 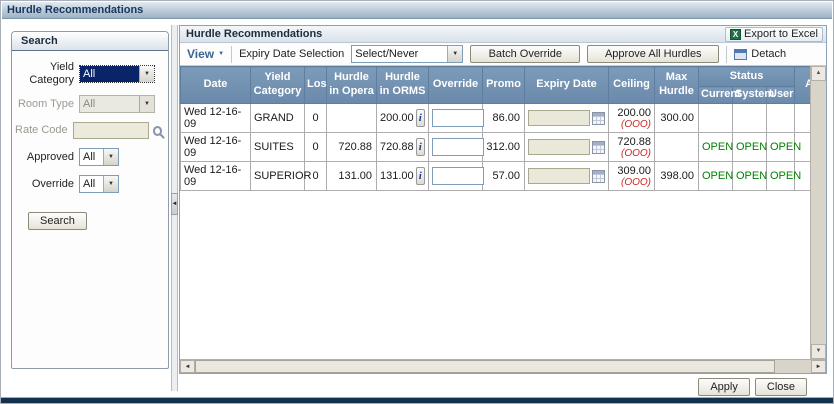 What do you see at coordinates (495, 176) in the screenshot?
I see `table-row: Wed 12-16-09 SUPERIOR 0 131.00 131.00 i` at bounding box center [495, 176].